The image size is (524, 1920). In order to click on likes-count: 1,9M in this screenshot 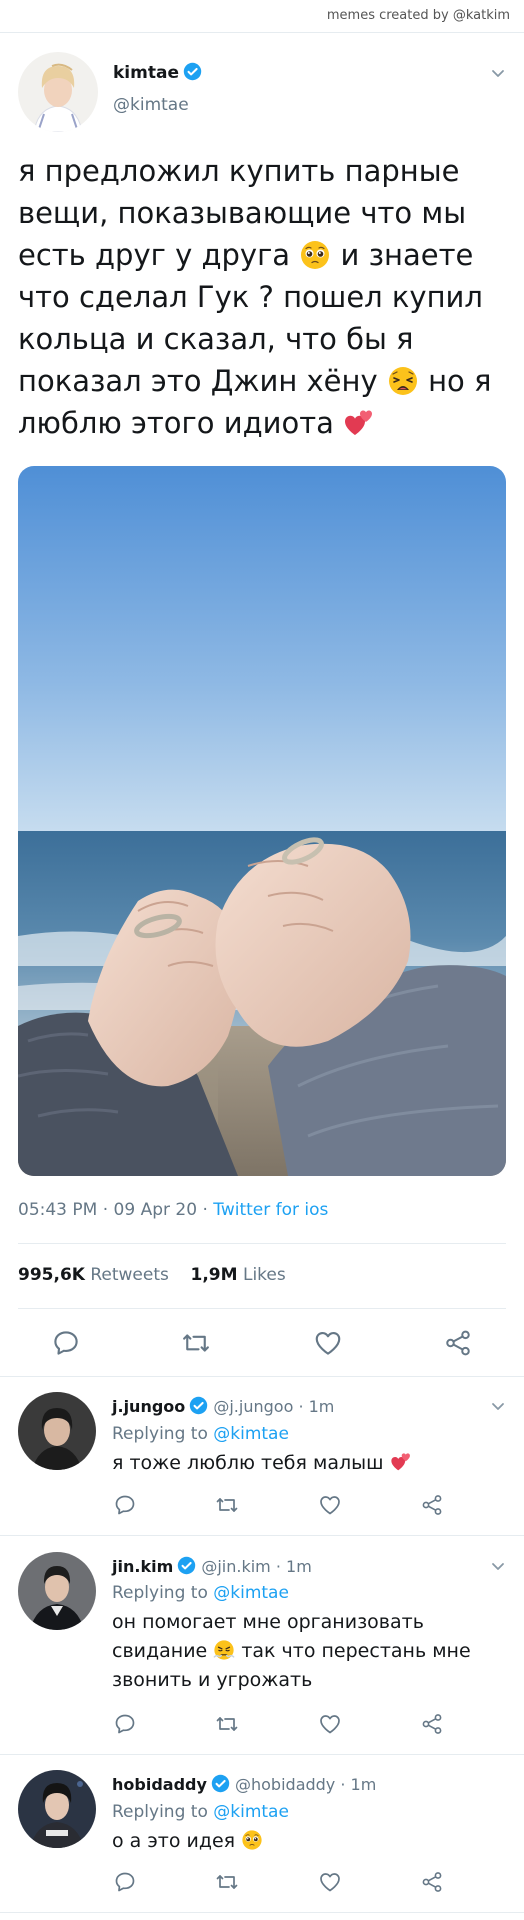, I will do `click(214, 1275)`.